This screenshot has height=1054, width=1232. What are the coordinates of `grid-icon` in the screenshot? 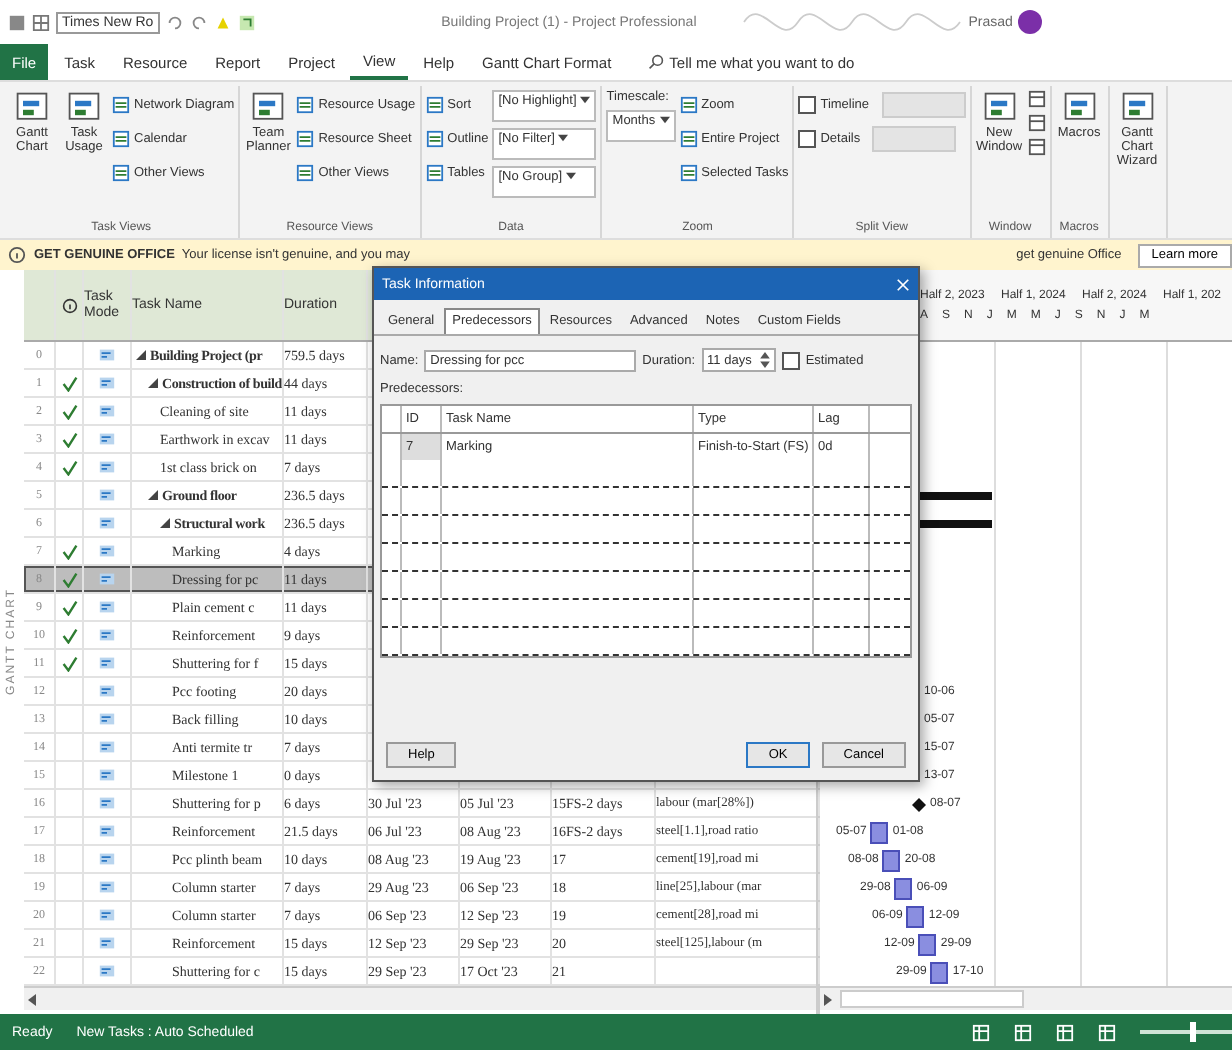 It's located at (41, 22).